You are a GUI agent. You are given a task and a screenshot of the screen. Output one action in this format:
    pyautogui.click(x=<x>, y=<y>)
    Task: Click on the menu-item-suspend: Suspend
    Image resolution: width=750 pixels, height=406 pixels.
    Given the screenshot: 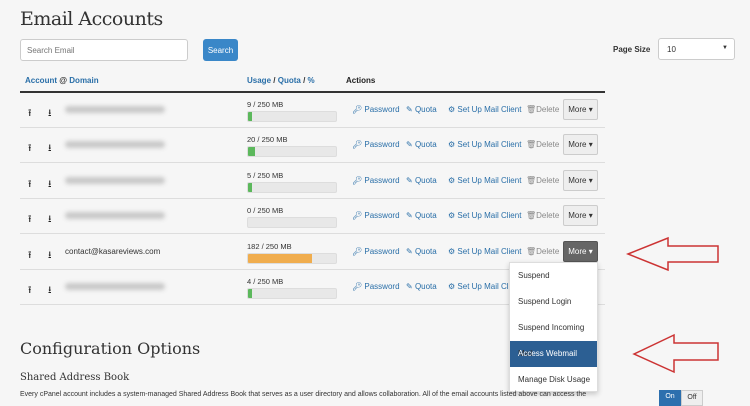 What is the action you would take?
    pyautogui.click(x=553, y=276)
    